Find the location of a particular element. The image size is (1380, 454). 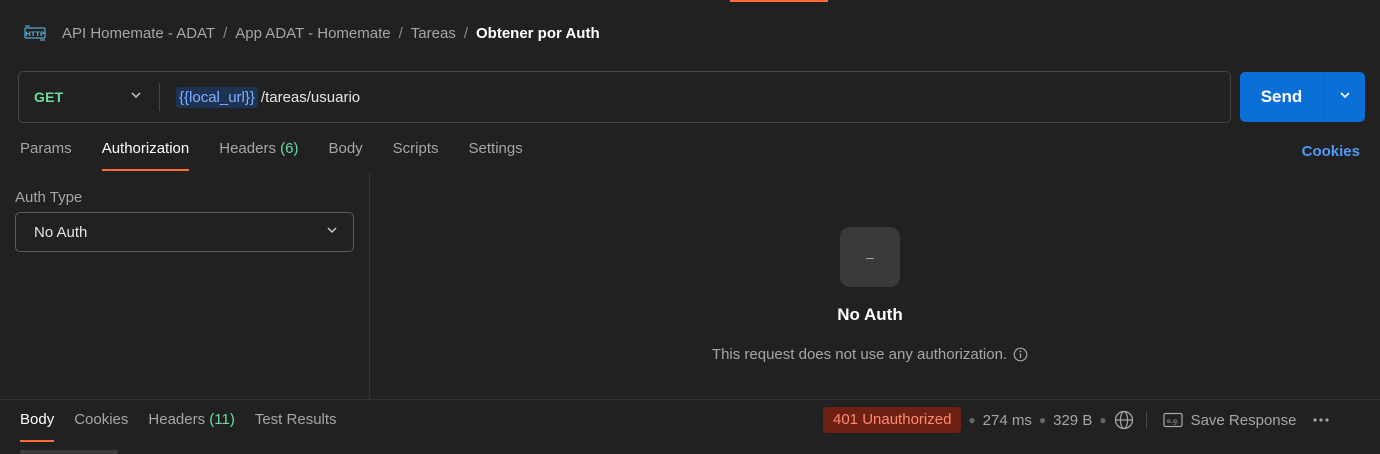

tab-headers: Headers (6) is located at coordinates (258, 156).